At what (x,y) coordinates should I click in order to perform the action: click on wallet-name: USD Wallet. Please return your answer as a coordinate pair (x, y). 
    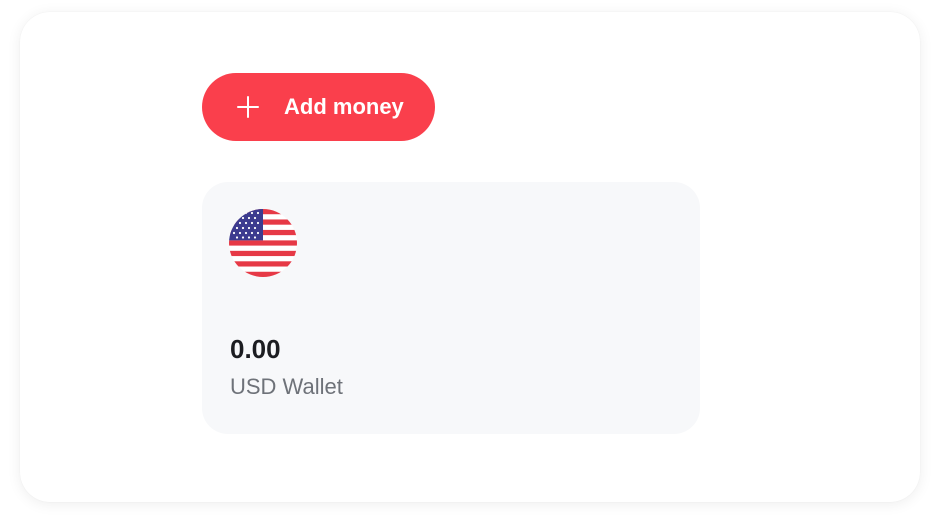
    Looking at the image, I should click on (286, 386).